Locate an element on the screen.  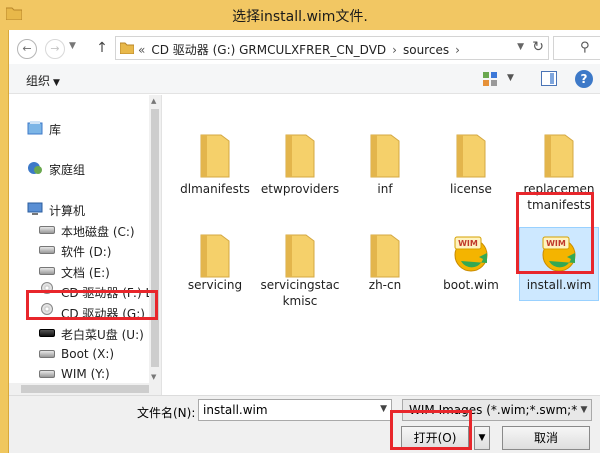
file-item-inf: inf is located at coordinates (385, 172).